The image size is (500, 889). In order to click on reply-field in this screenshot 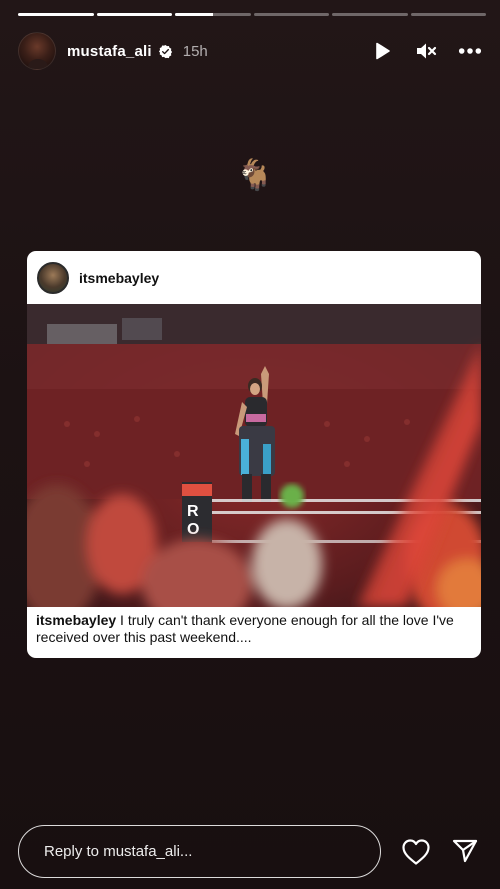, I will do `click(199, 851)`.